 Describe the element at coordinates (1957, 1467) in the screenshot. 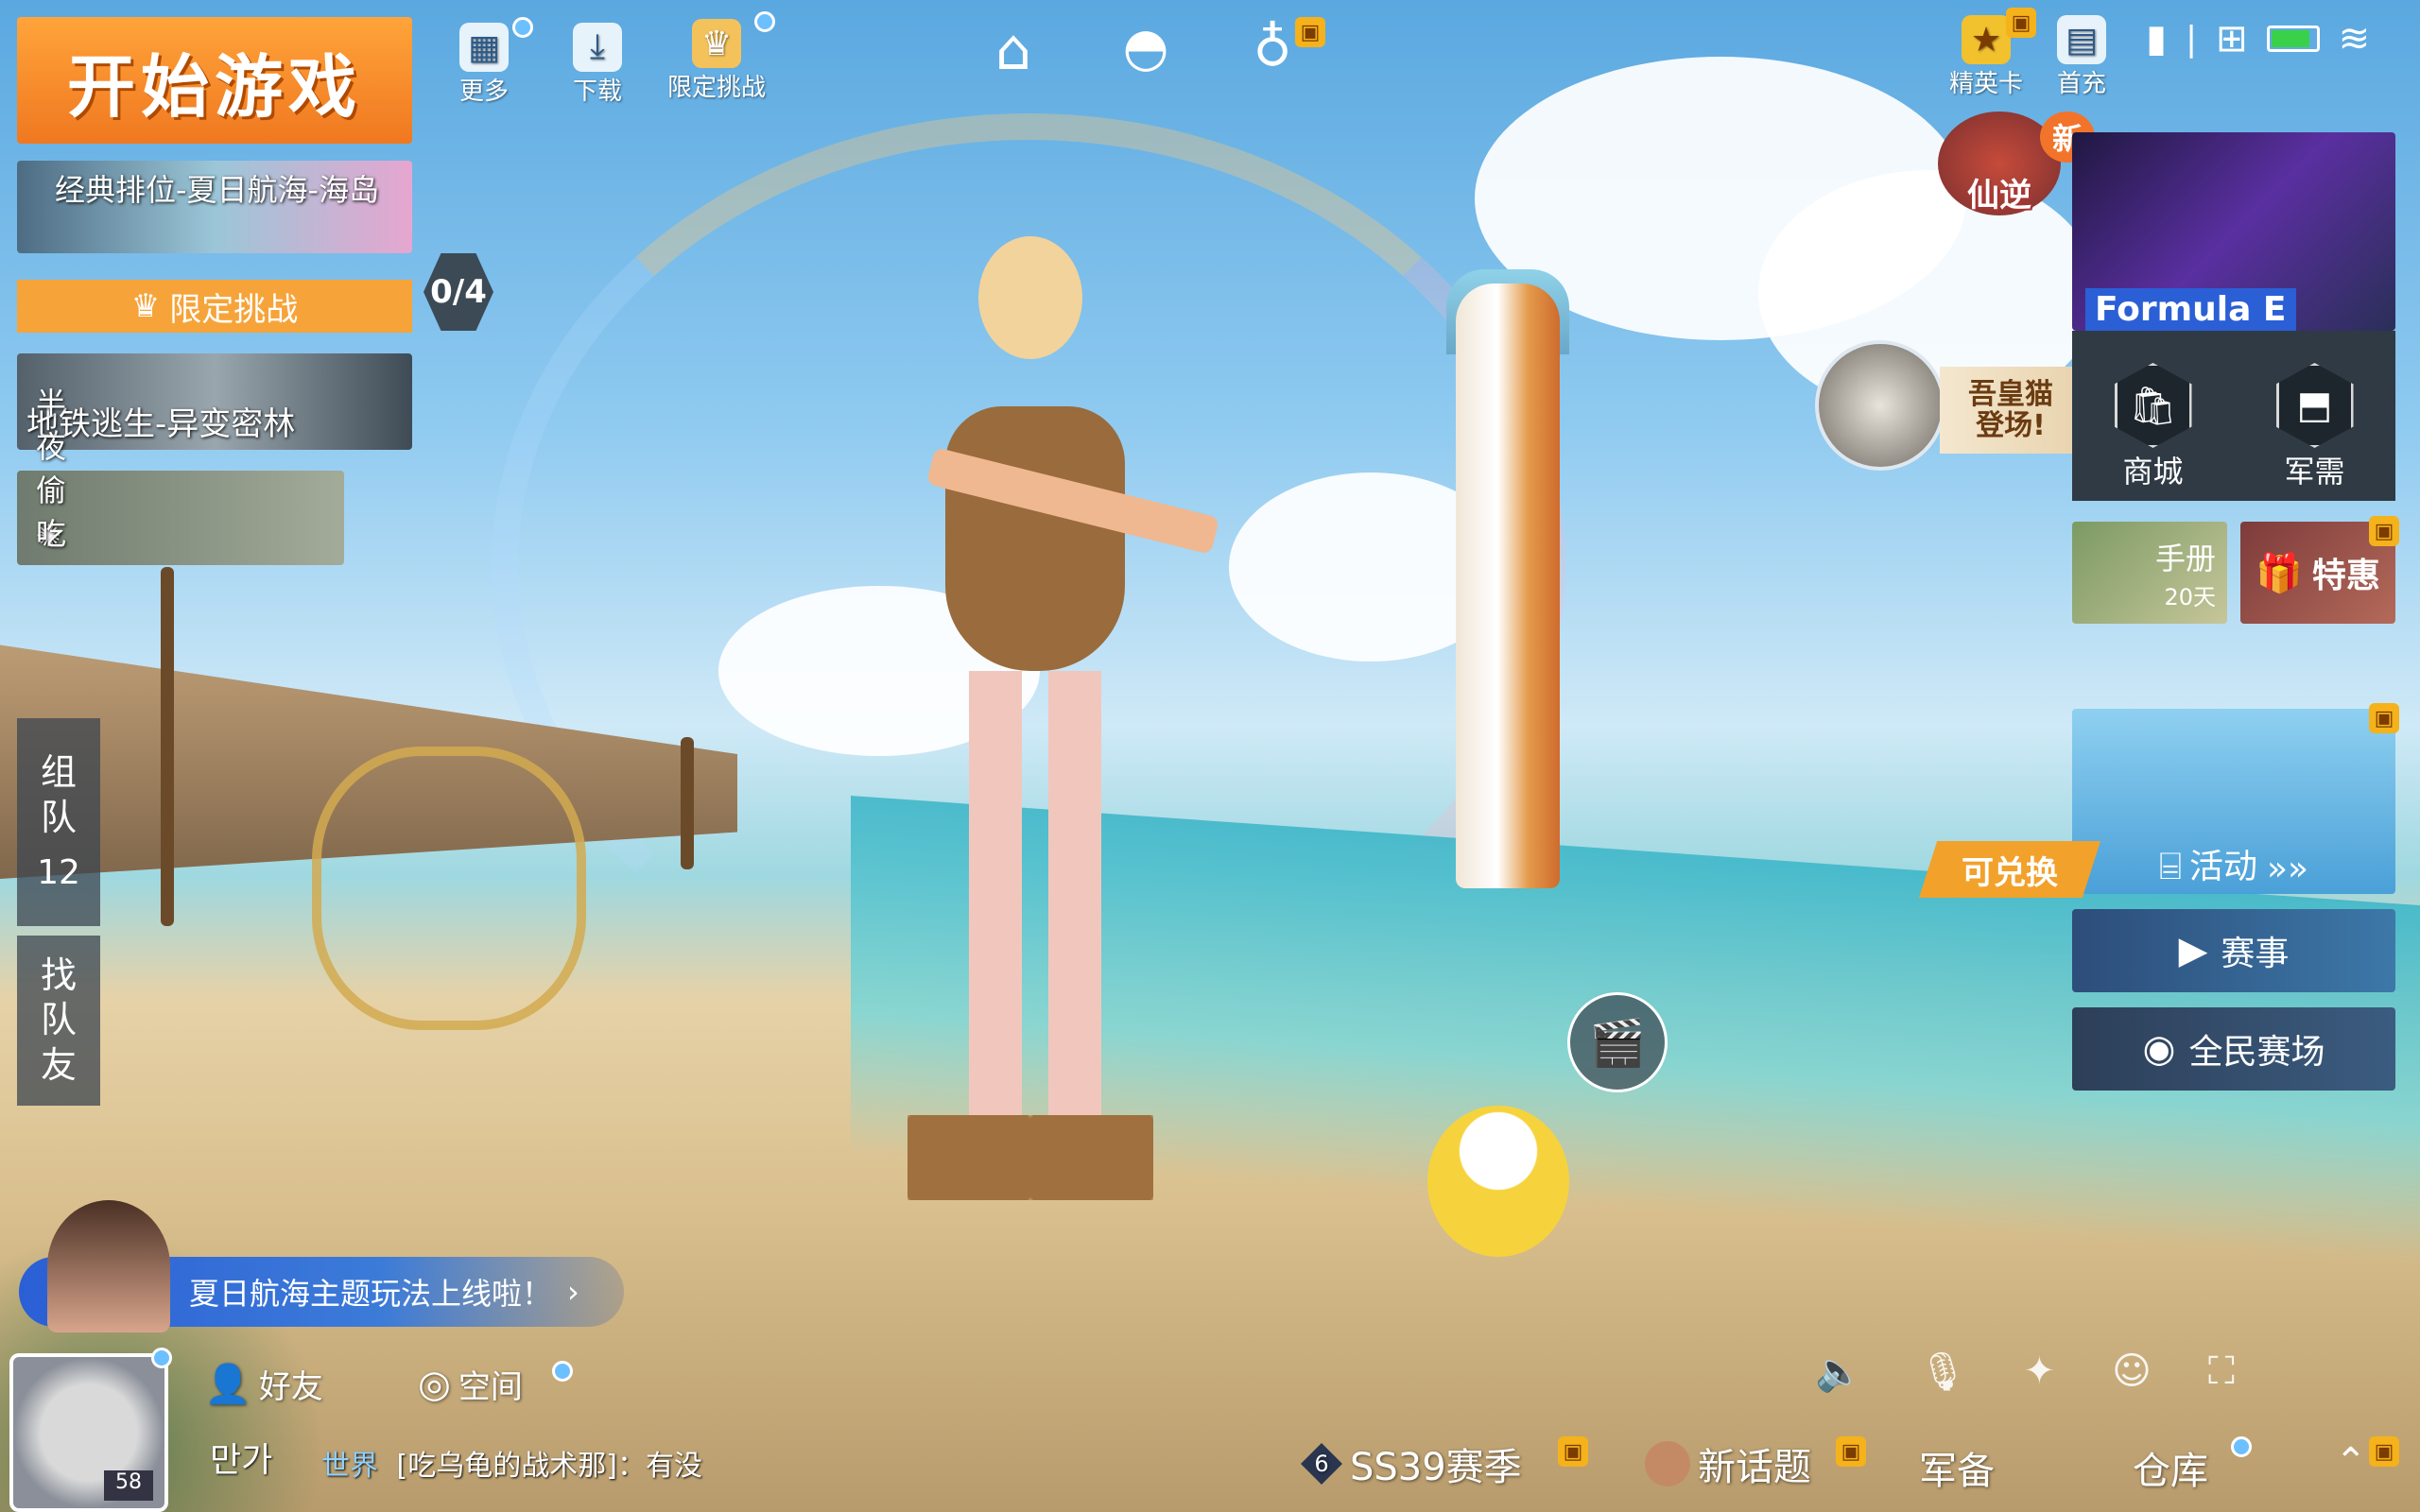

I see `equipment-button: 军备` at that location.